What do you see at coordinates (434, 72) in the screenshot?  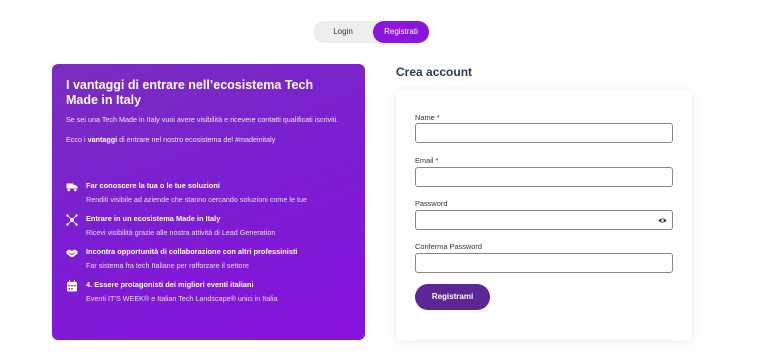 I see `form-title: Crea account` at bounding box center [434, 72].